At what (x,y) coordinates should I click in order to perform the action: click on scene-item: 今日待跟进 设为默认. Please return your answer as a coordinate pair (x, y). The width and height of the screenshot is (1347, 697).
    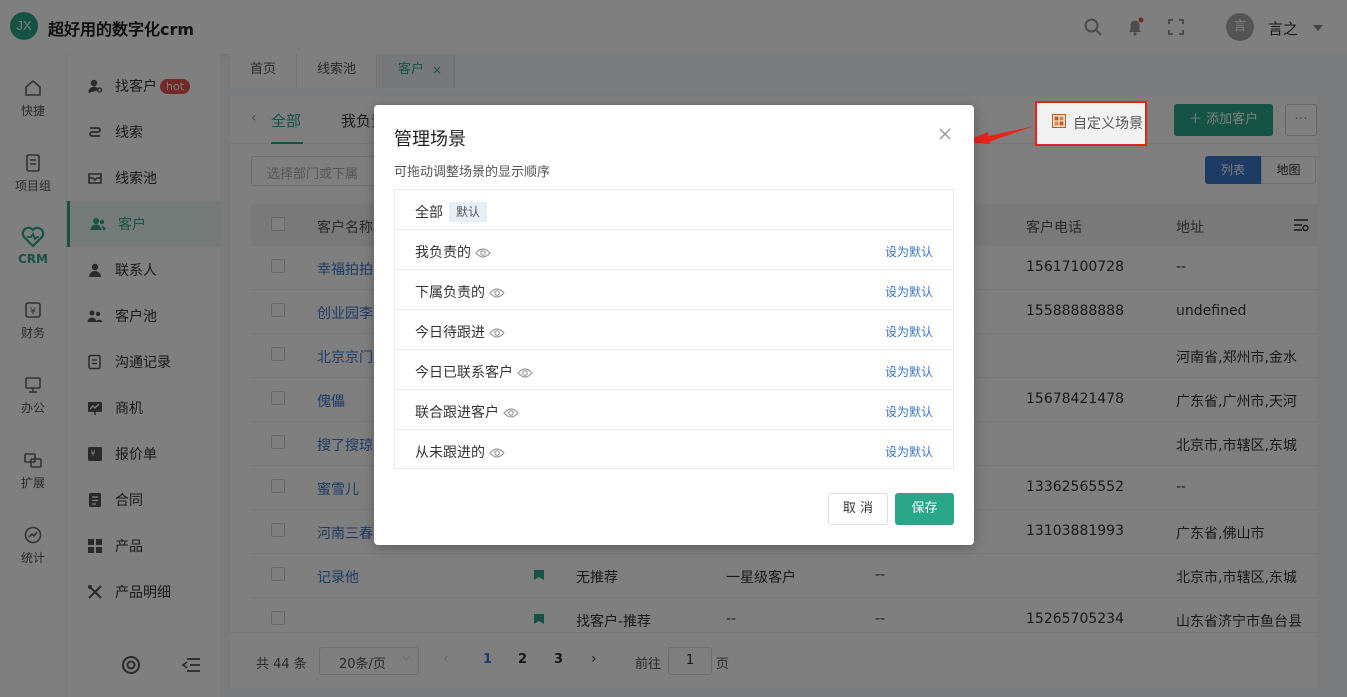
    Looking at the image, I should click on (674, 330).